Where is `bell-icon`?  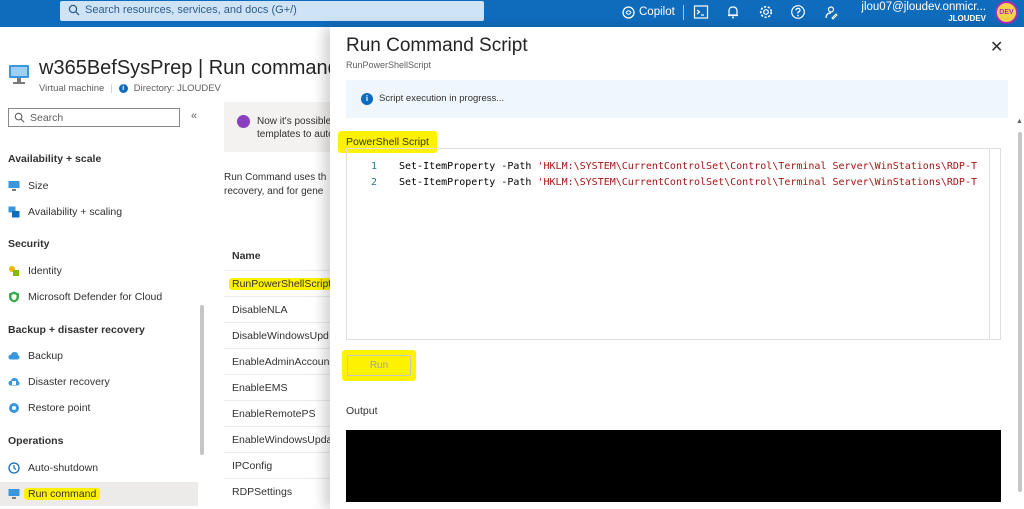
bell-icon is located at coordinates (733, 12).